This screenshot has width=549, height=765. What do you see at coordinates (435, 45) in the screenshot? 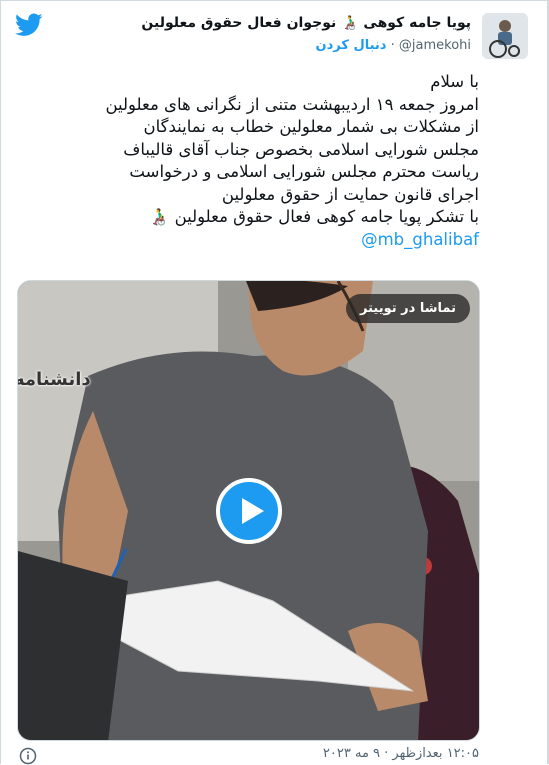
I see `author-handle: @jamekohi` at bounding box center [435, 45].